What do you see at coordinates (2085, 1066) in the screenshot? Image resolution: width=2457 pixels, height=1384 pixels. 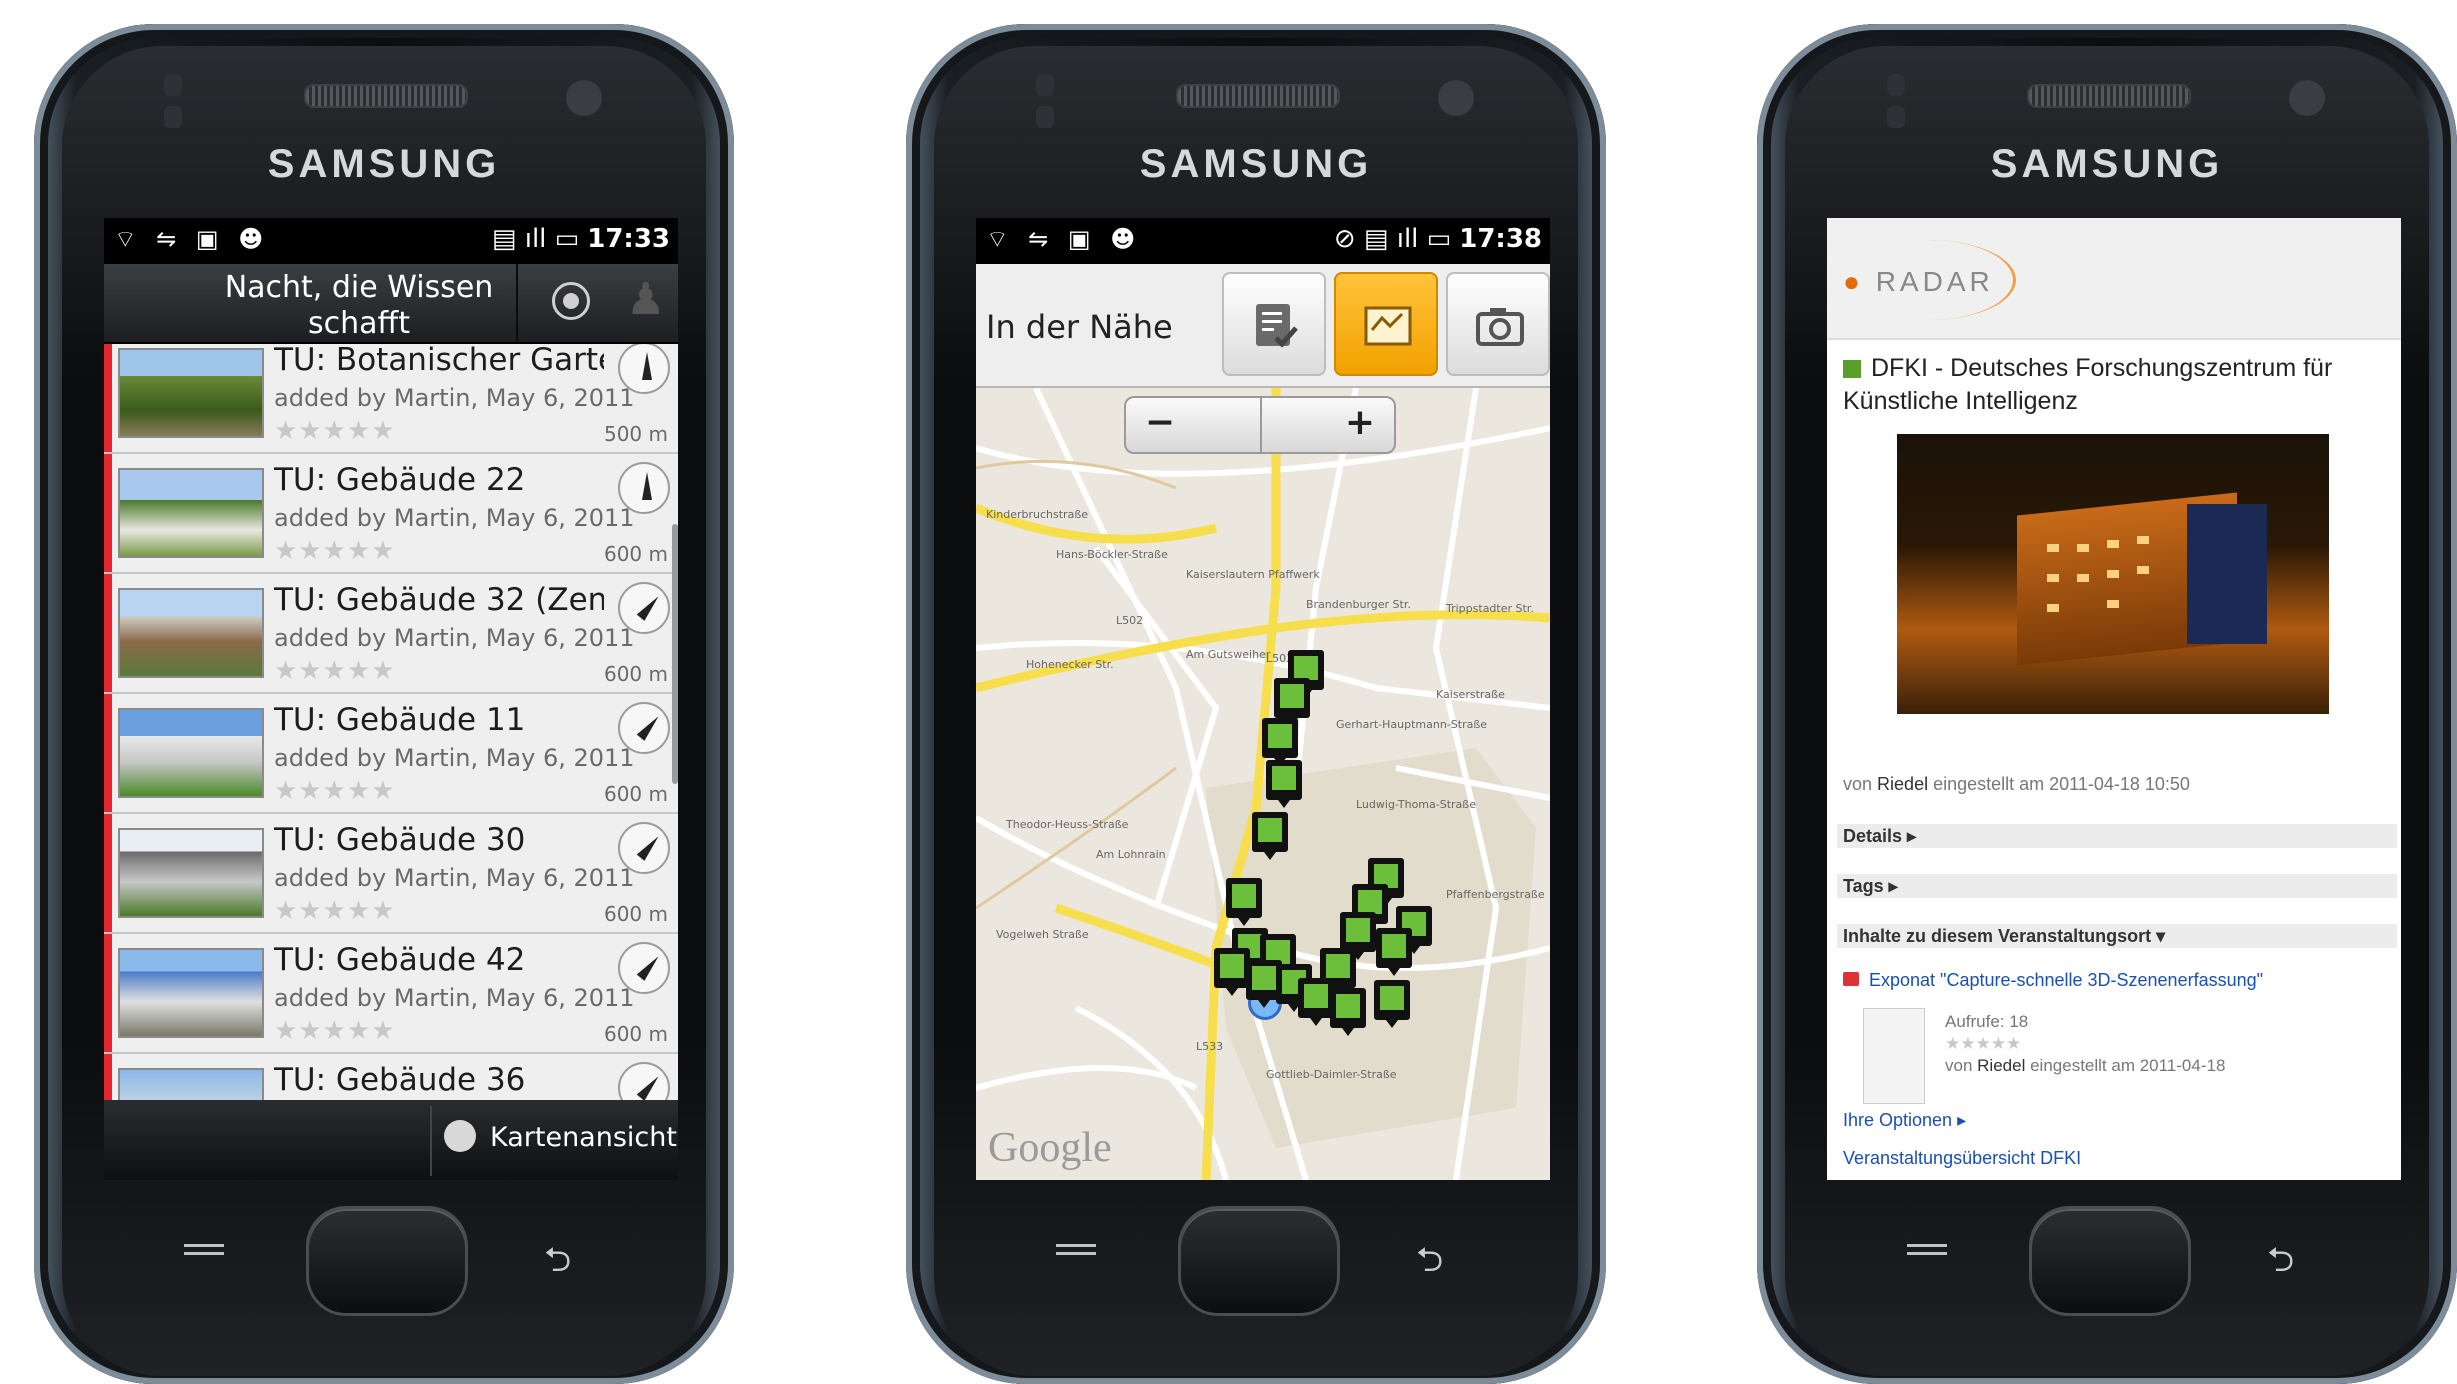 I see `exponat-byline: von Riedel eingestellt am 2011-04-18` at bounding box center [2085, 1066].